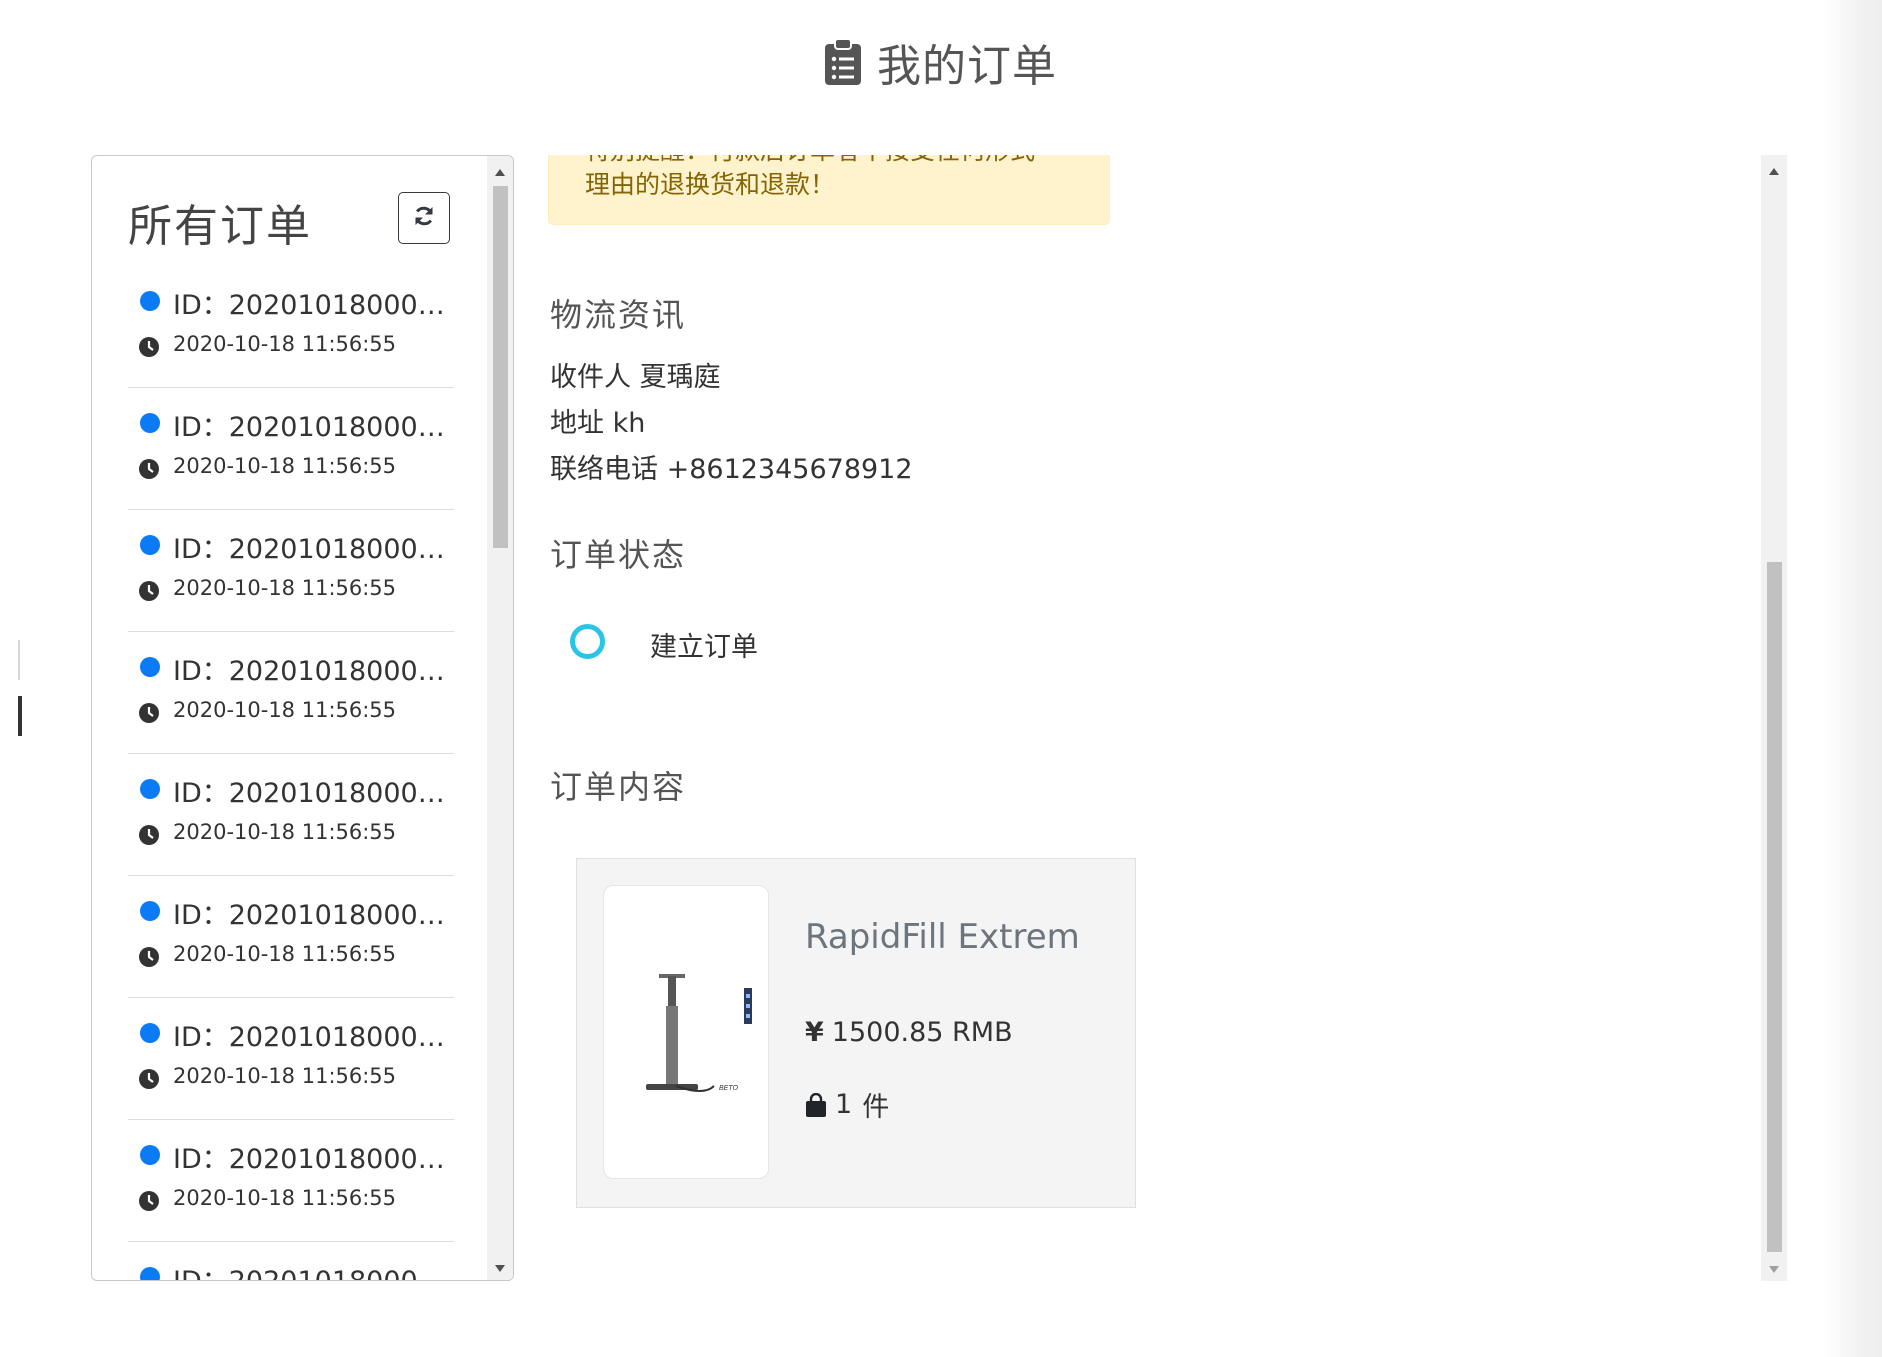 This screenshot has width=1882, height=1357. What do you see at coordinates (789, 469) in the screenshot?
I see `phone-value: +8612345678912` at bounding box center [789, 469].